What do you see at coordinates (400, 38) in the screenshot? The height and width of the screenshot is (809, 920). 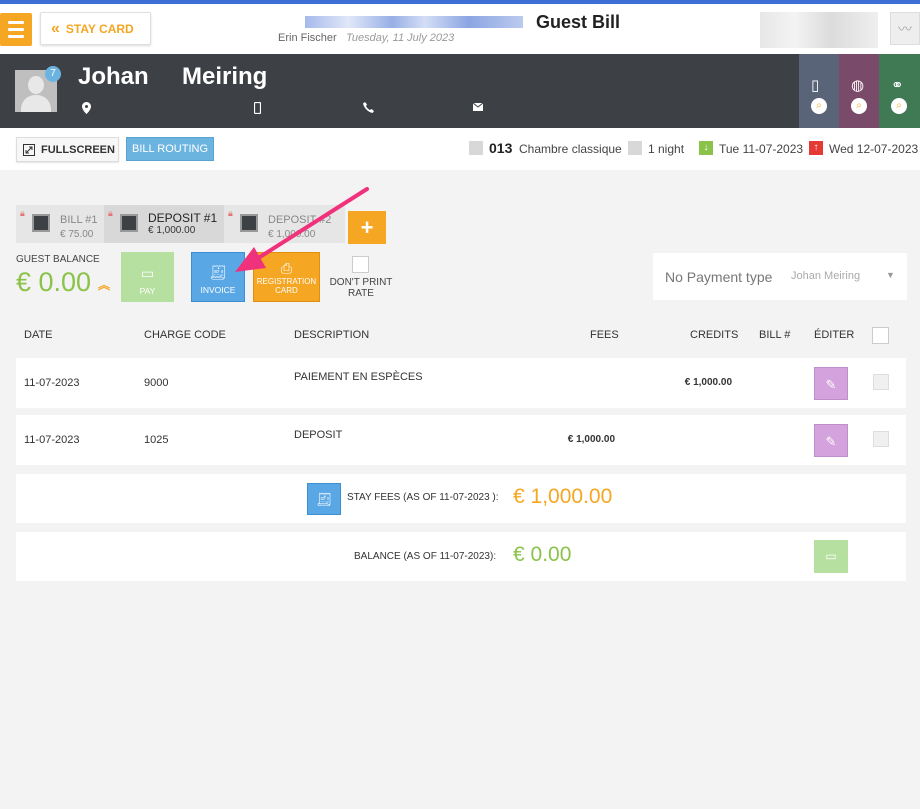 I see `business-date: Tuesday, 11 July 2023` at bounding box center [400, 38].